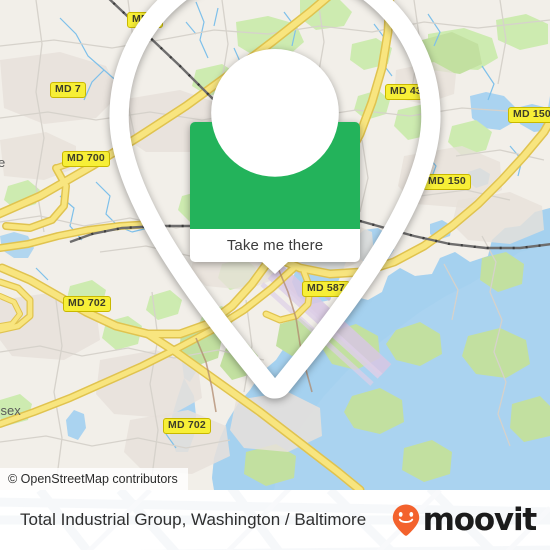  I want to click on attribution-text: © OpenStreetMap contributors, so click(93, 479).